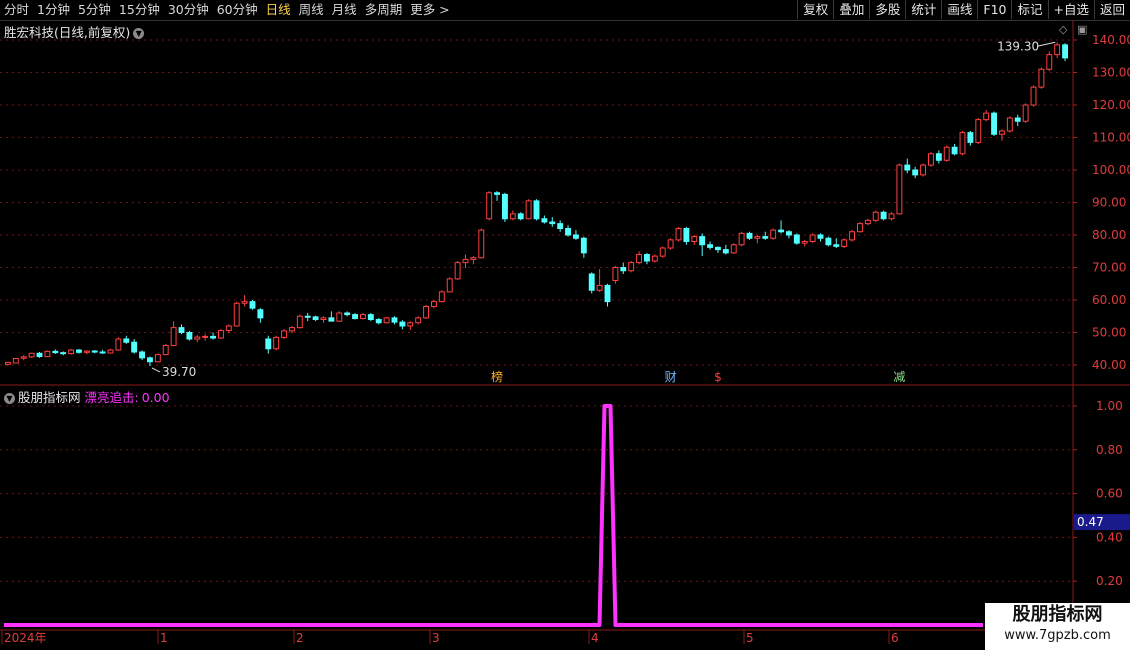  Describe the element at coordinates (718, 377) in the screenshot. I see `event-marker: $` at that location.